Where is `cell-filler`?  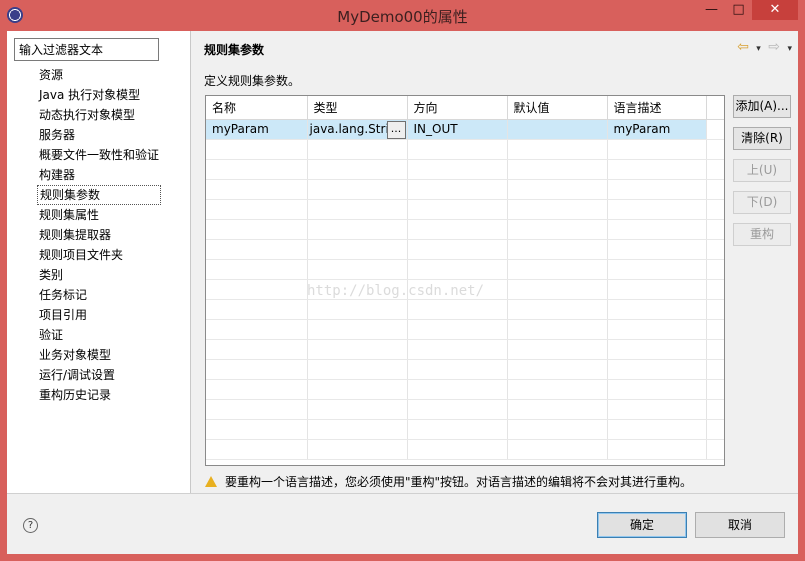 cell-filler is located at coordinates (715, 129).